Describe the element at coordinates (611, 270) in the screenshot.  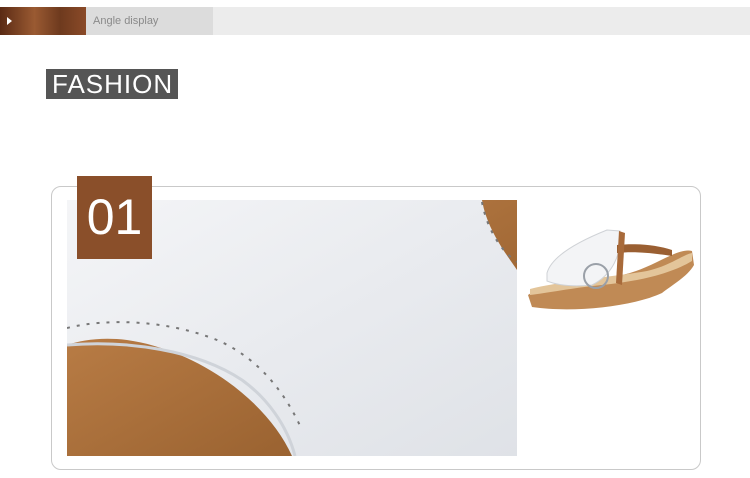
I see `sandal-product-image` at that location.